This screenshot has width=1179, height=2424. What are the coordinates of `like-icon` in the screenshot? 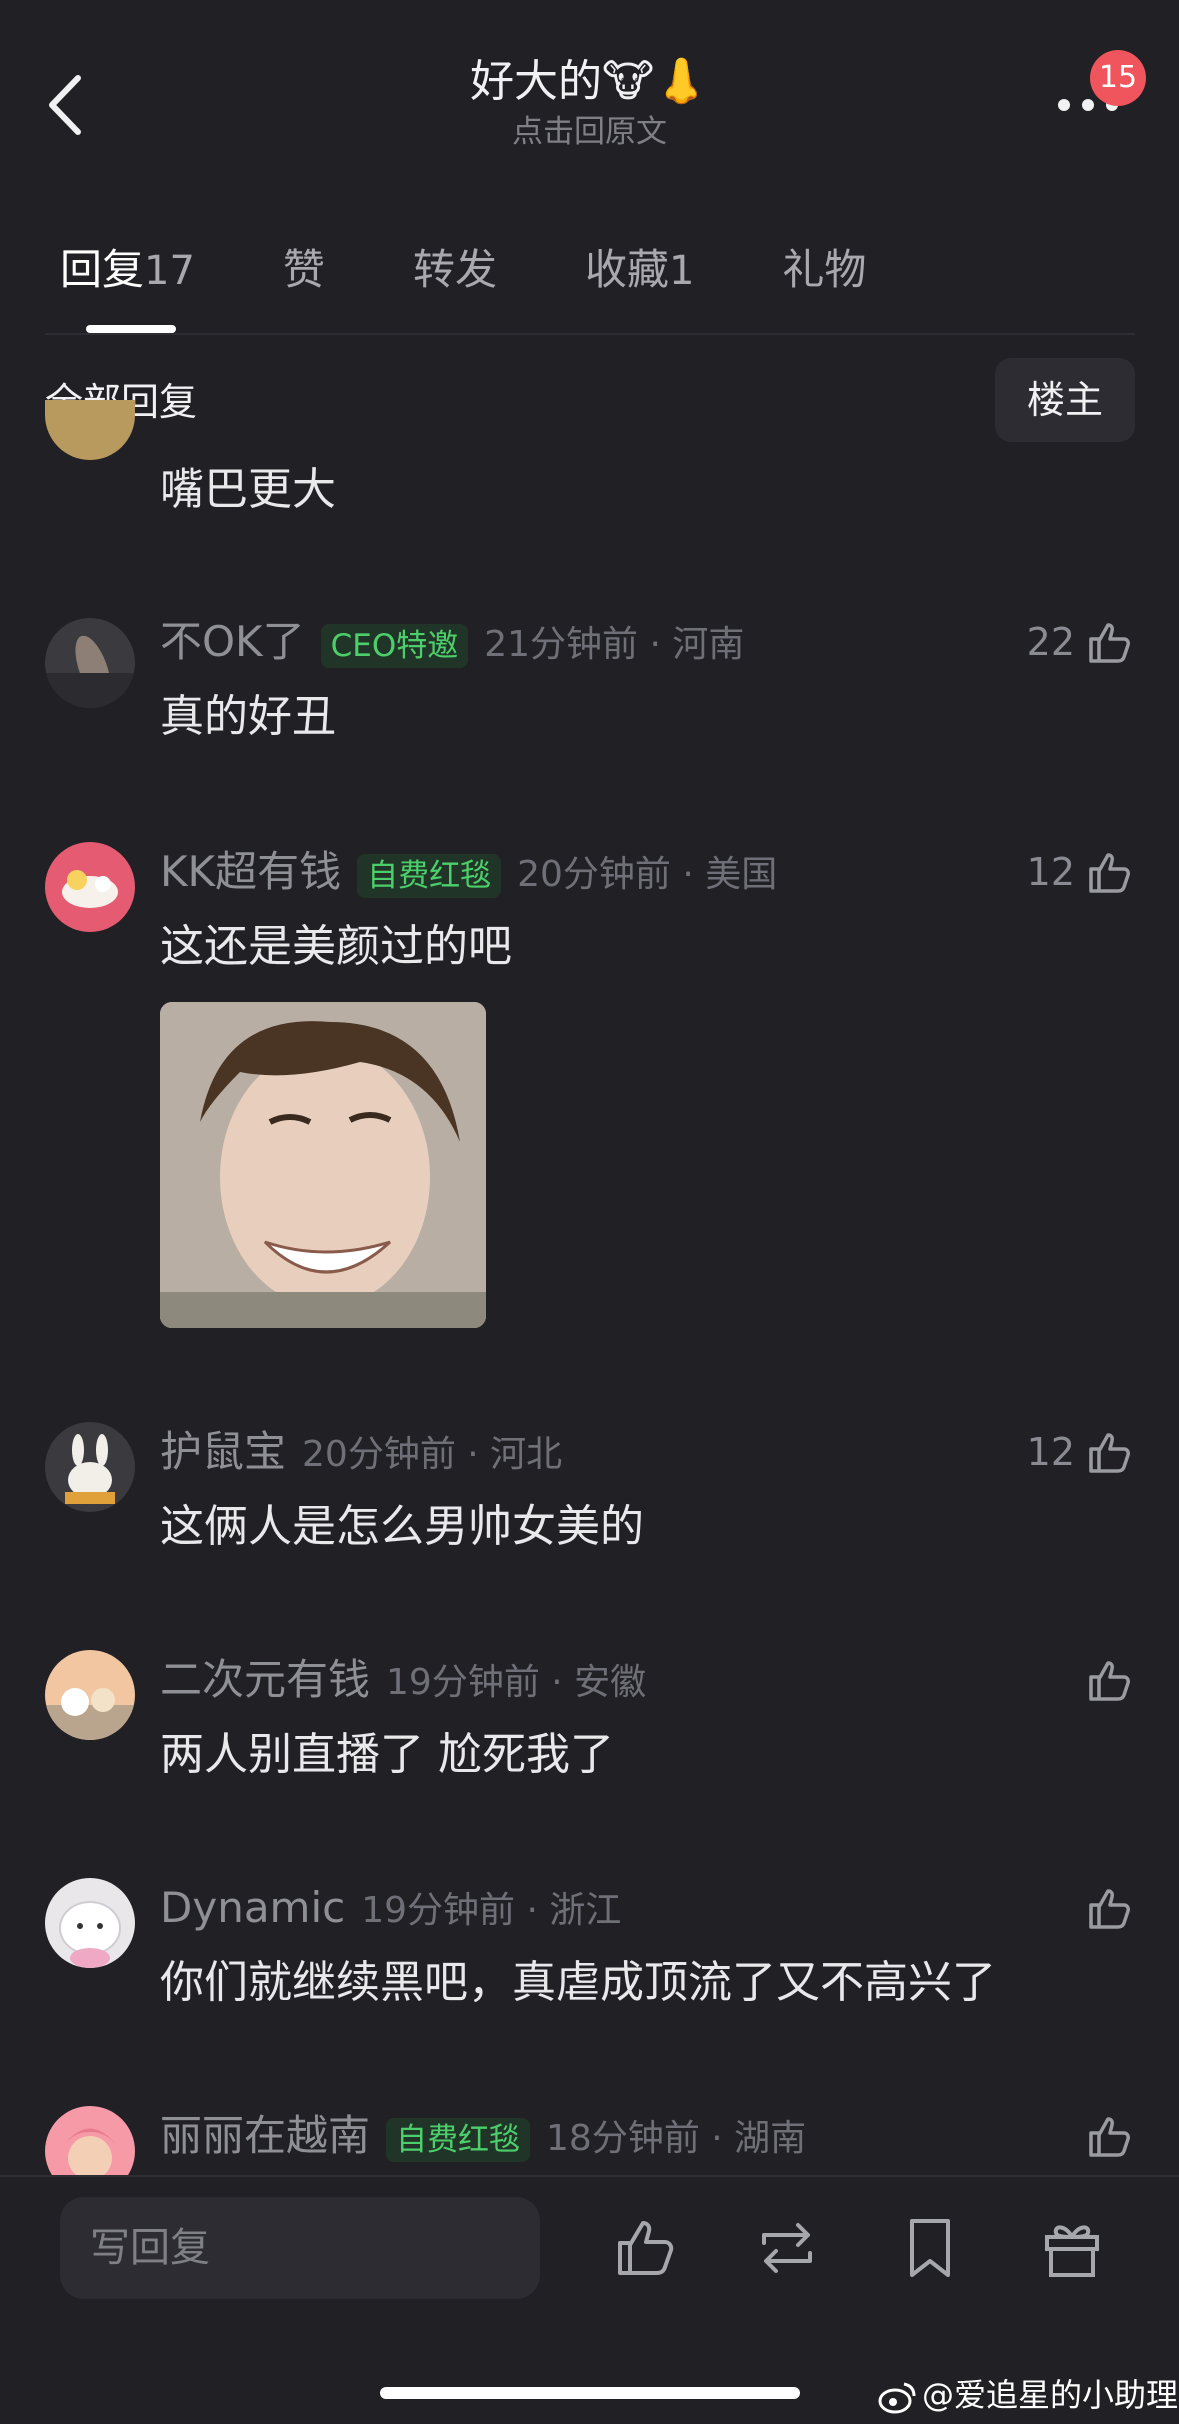 It's located at (647, 2248).